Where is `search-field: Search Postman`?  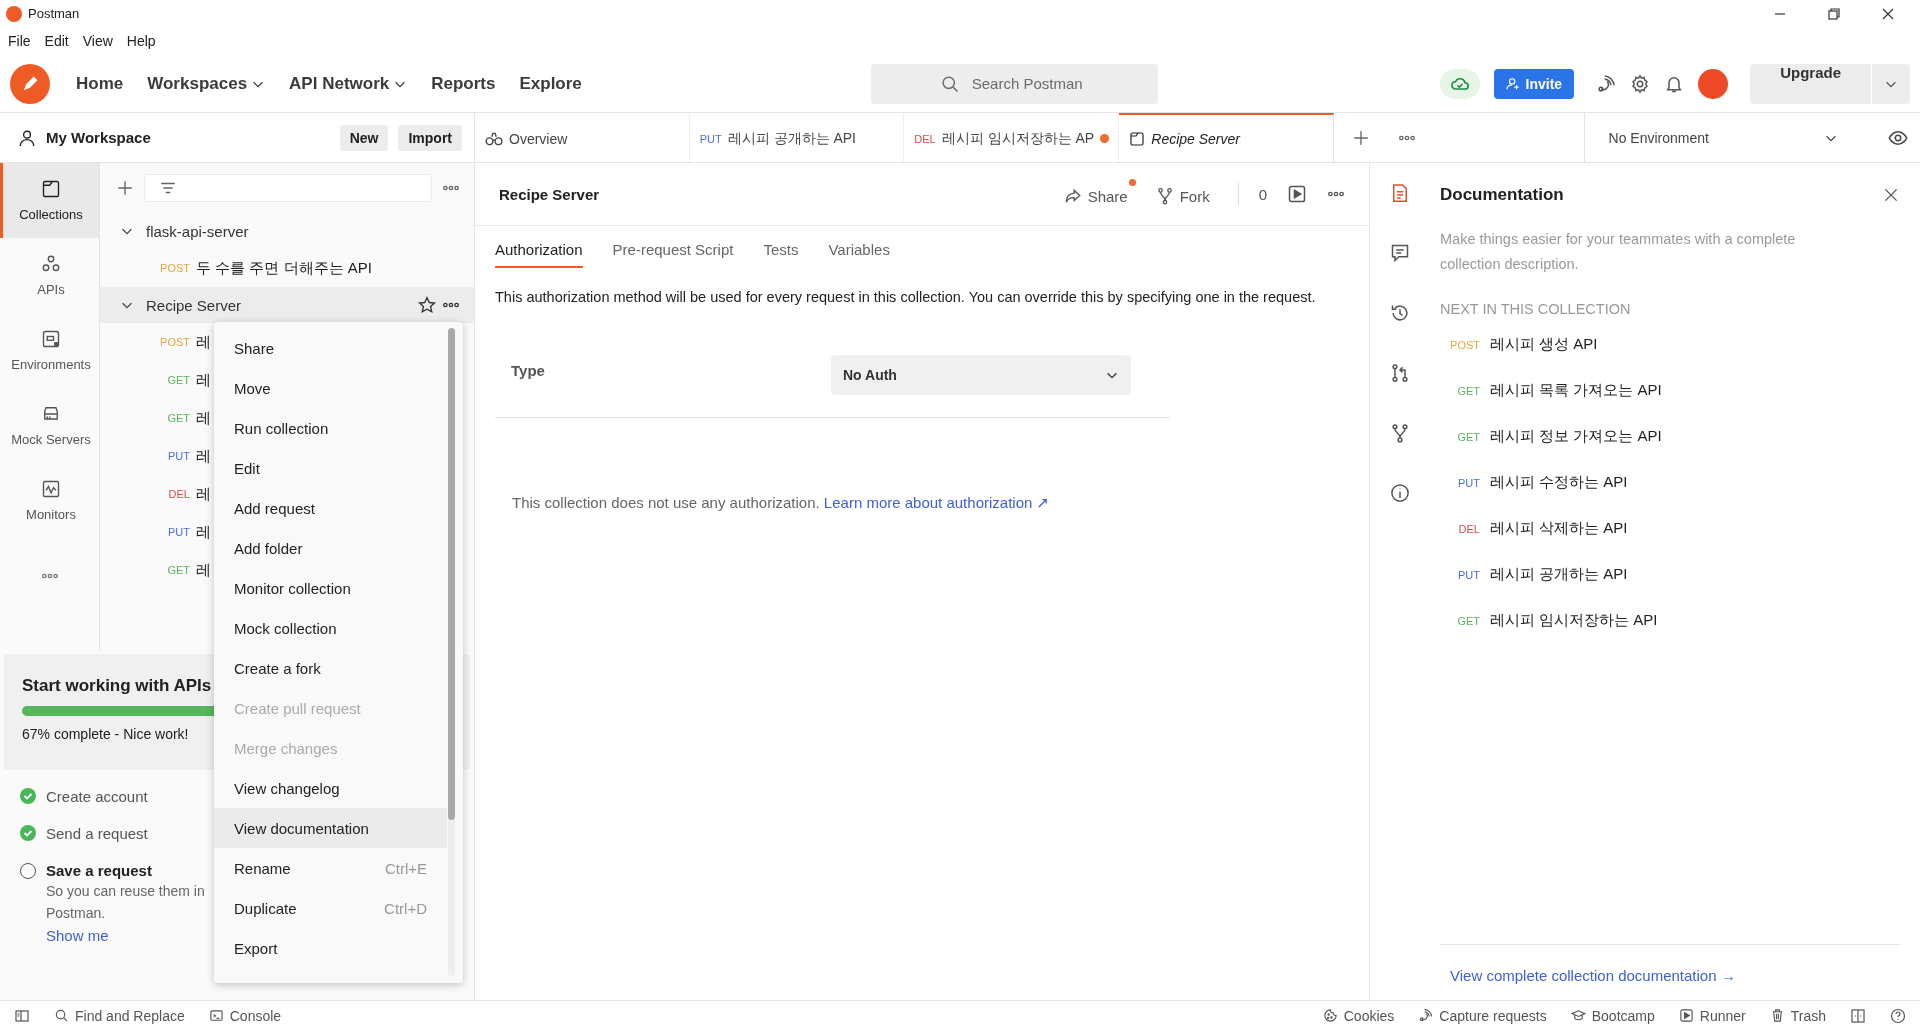 search-field: Search Postman is located at coordinates (1015, 83).